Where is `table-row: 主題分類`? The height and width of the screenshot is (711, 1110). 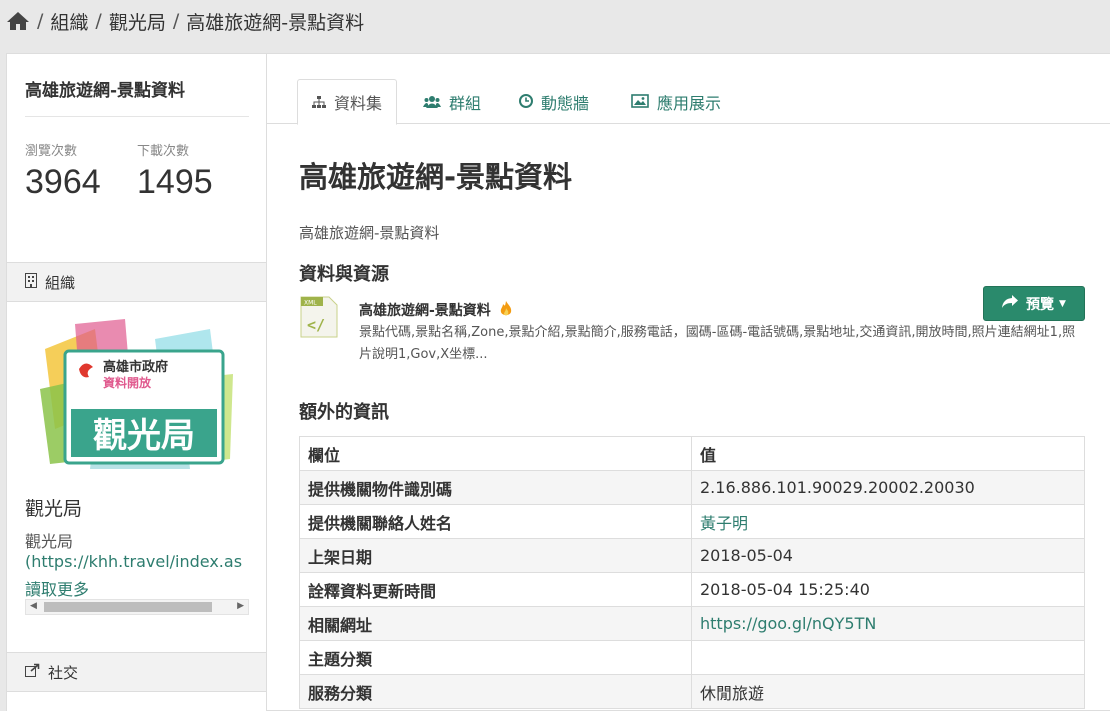
table-row: 主題分類 is located at coordinates (692, 657).